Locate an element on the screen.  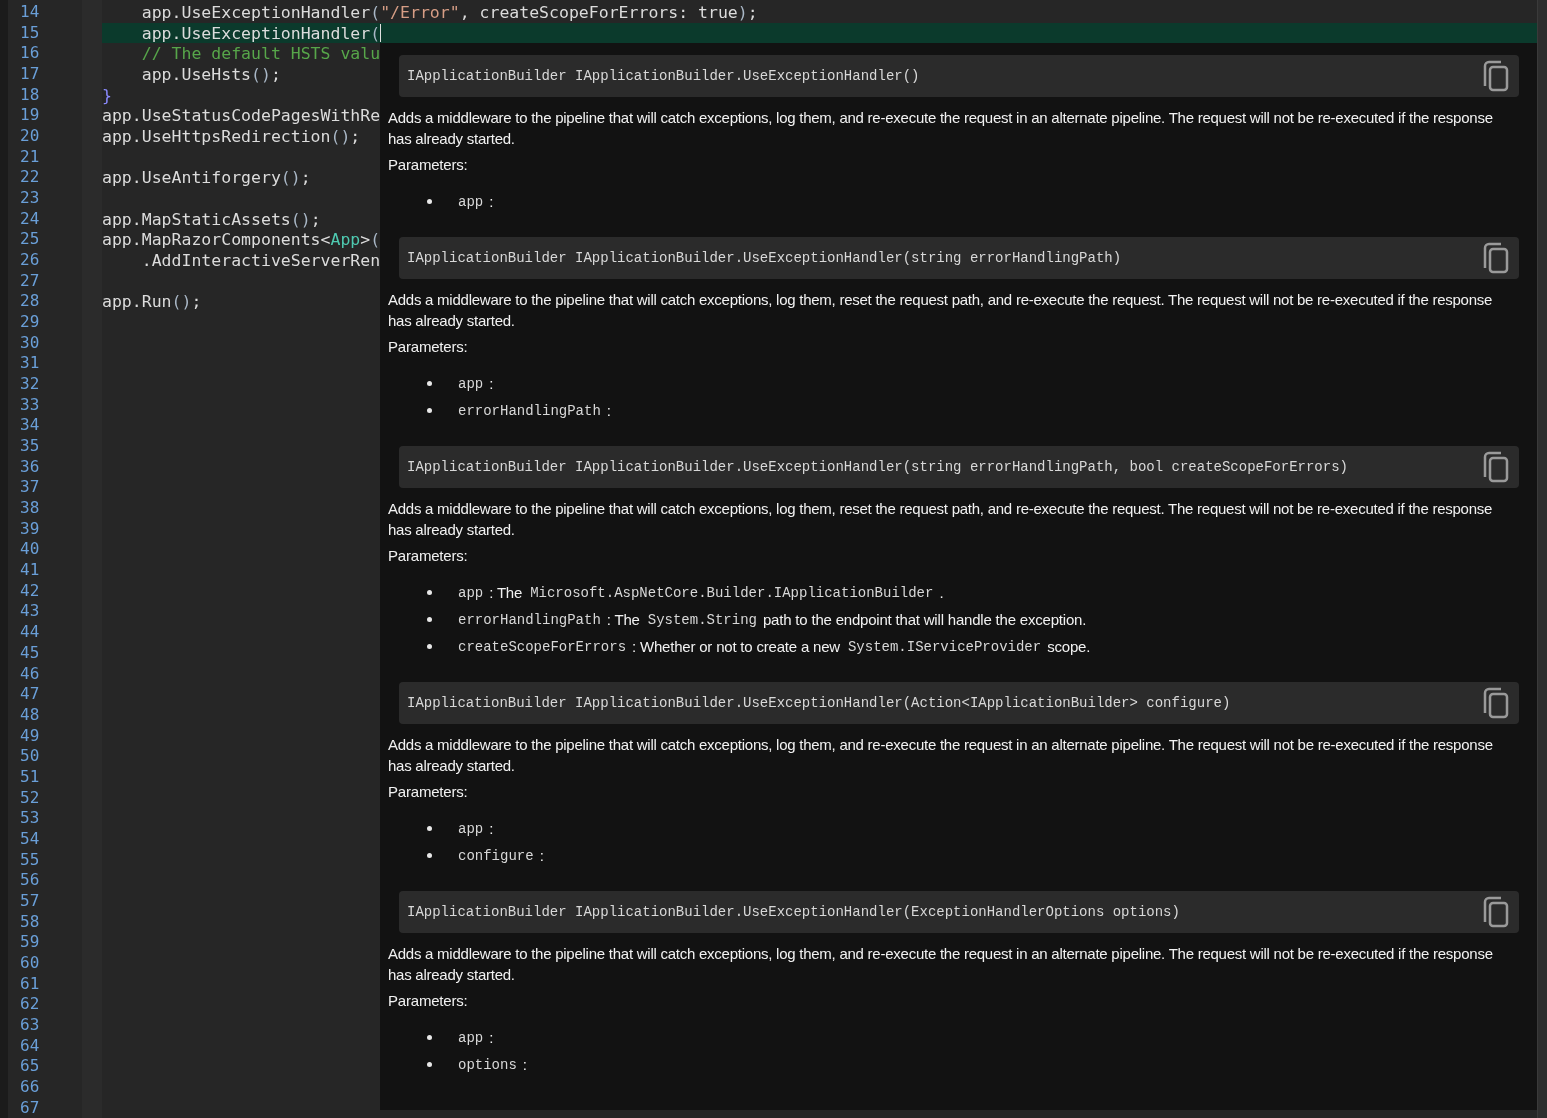
line-number: 51 is located at coordinates (30, 777).